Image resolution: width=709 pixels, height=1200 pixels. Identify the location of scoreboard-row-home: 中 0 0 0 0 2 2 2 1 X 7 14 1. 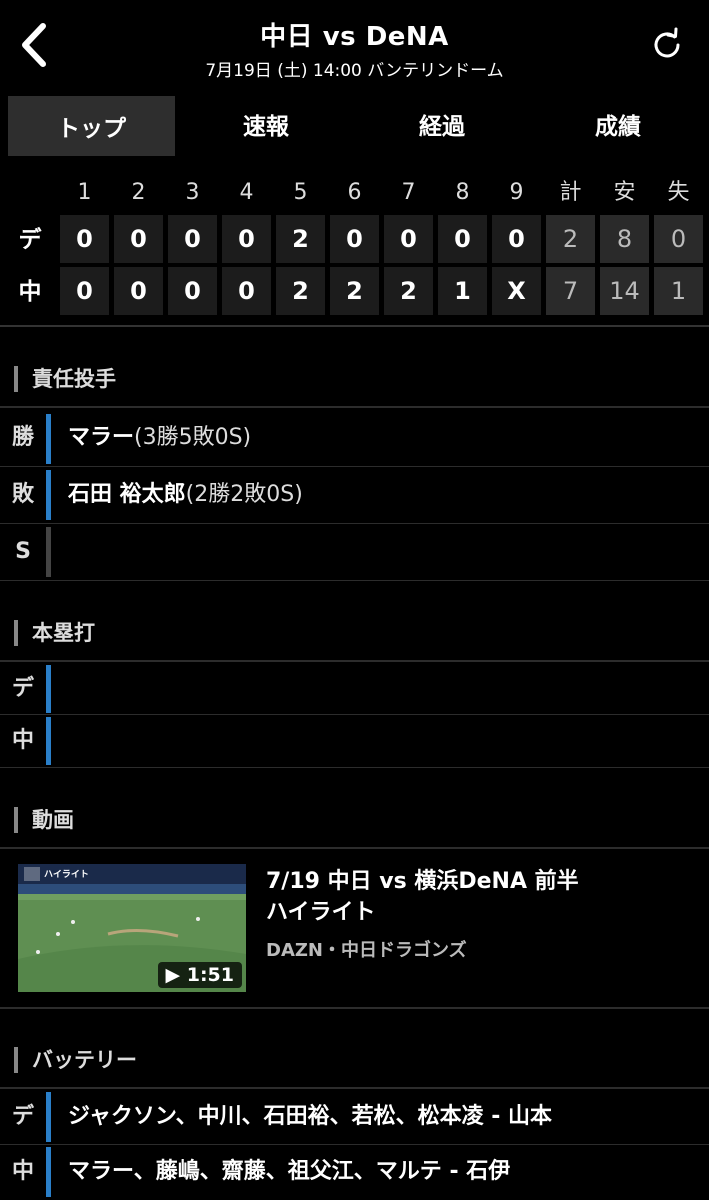
(354, 292).